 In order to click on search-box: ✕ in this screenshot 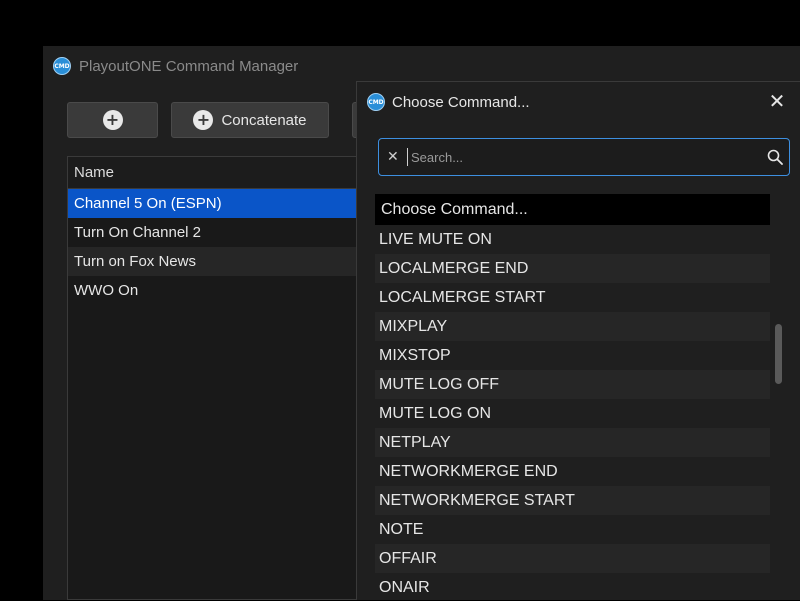, I will do `click(584, 157)`.